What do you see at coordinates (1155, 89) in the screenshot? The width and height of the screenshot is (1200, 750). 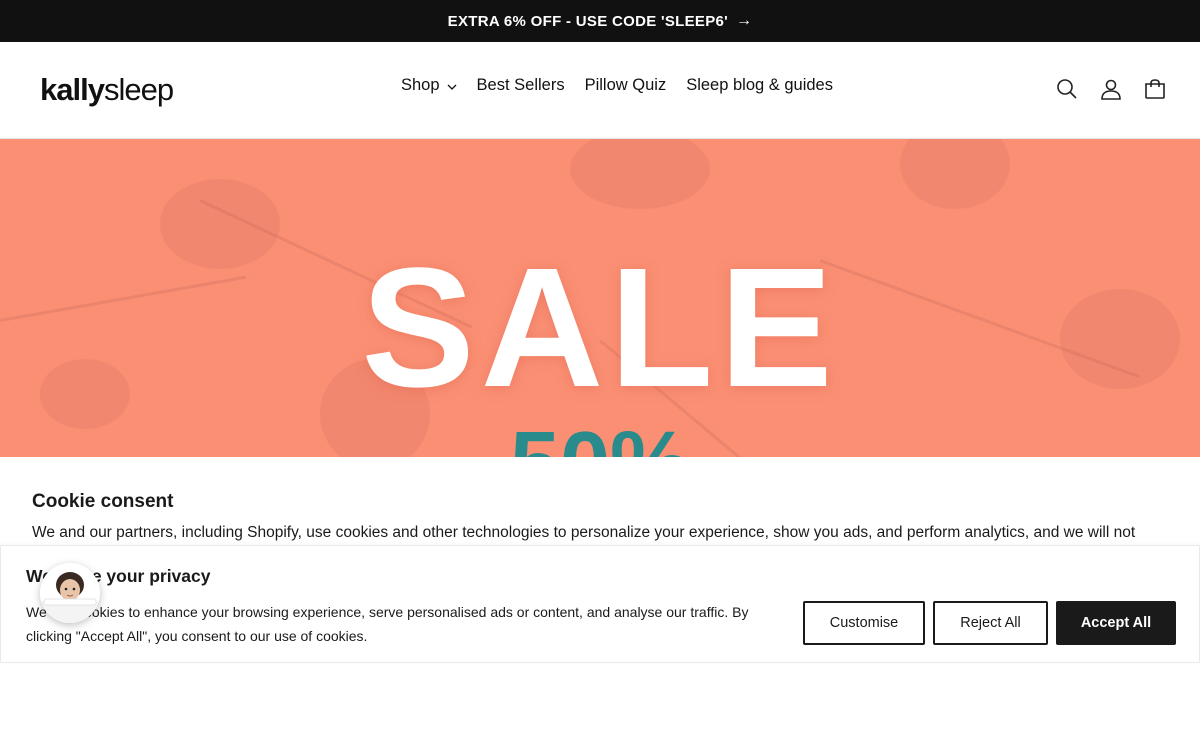 I see `cart-icon` at bounding box center [1155, 89].